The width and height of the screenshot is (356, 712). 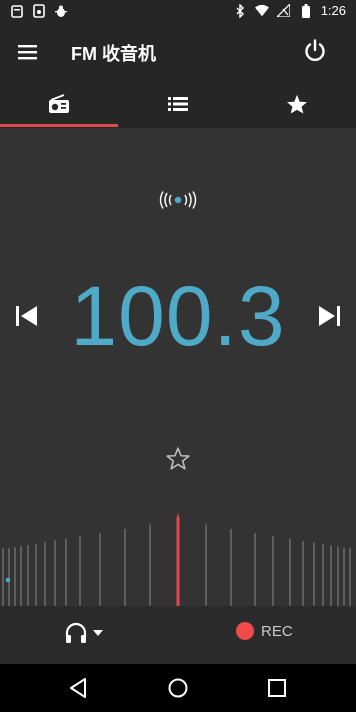 I want to click on navigation-bar, so click(x=178, y=688).